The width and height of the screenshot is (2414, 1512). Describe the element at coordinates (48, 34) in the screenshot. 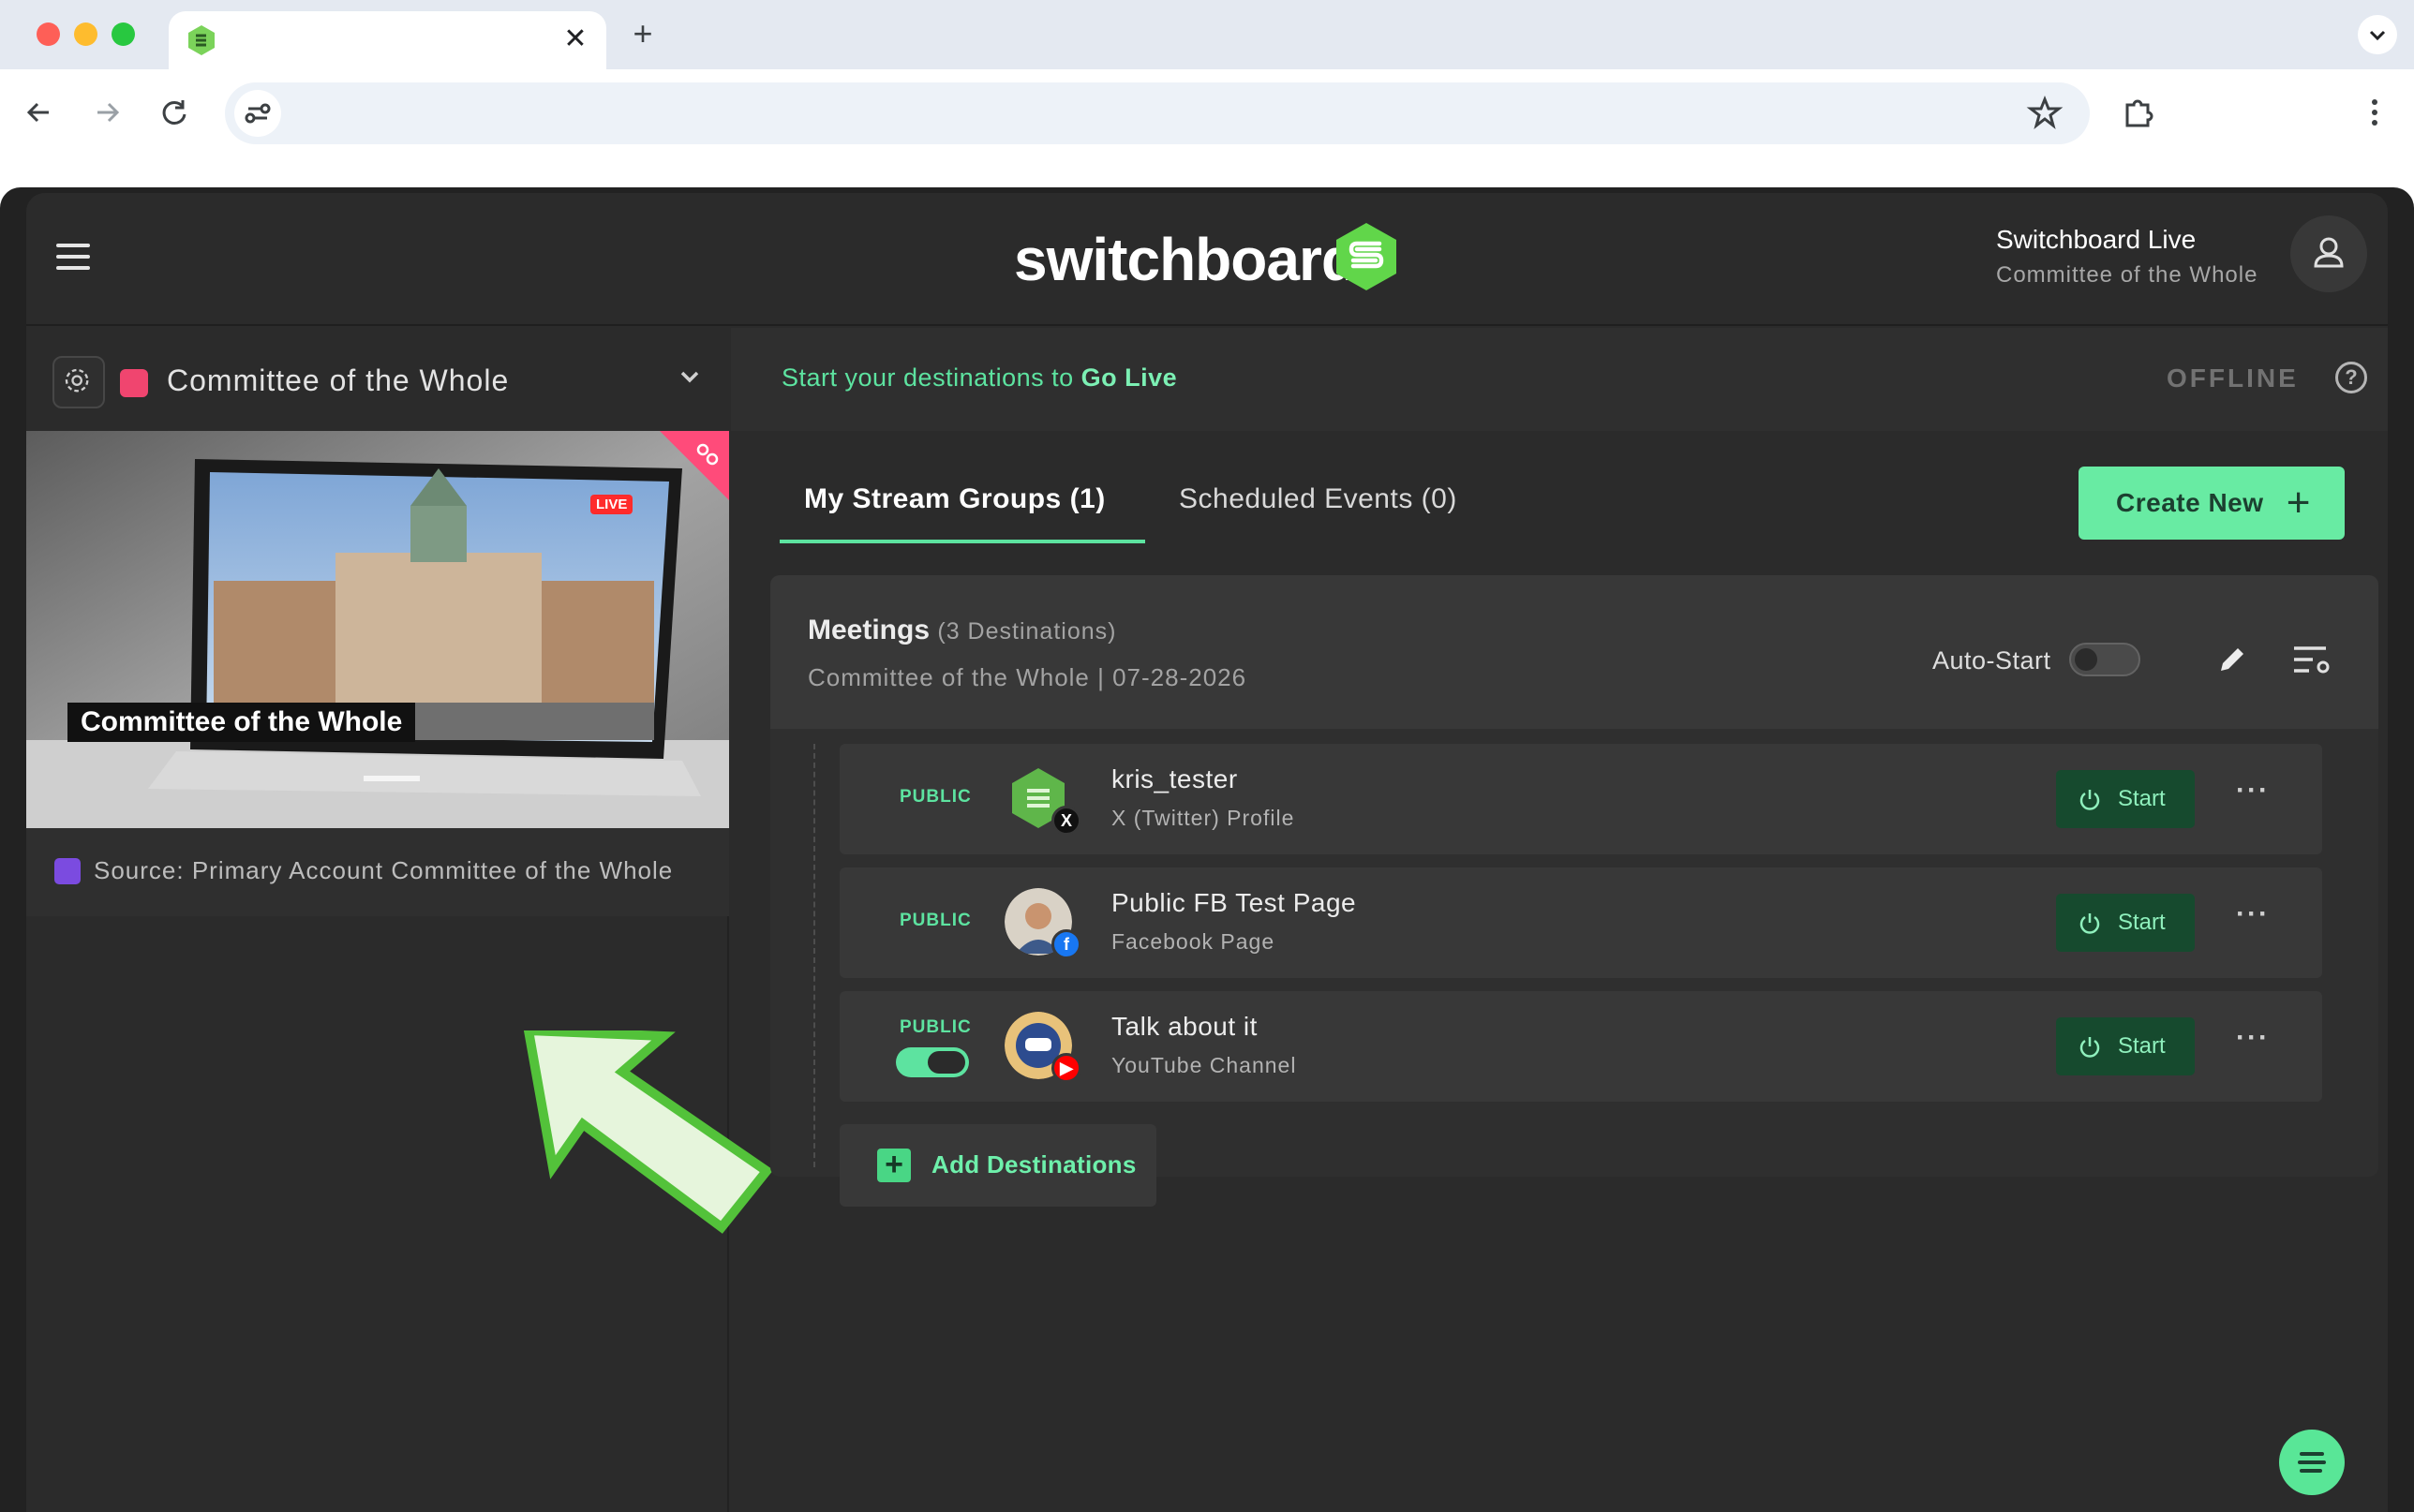

I see `close-window-button` at that location.